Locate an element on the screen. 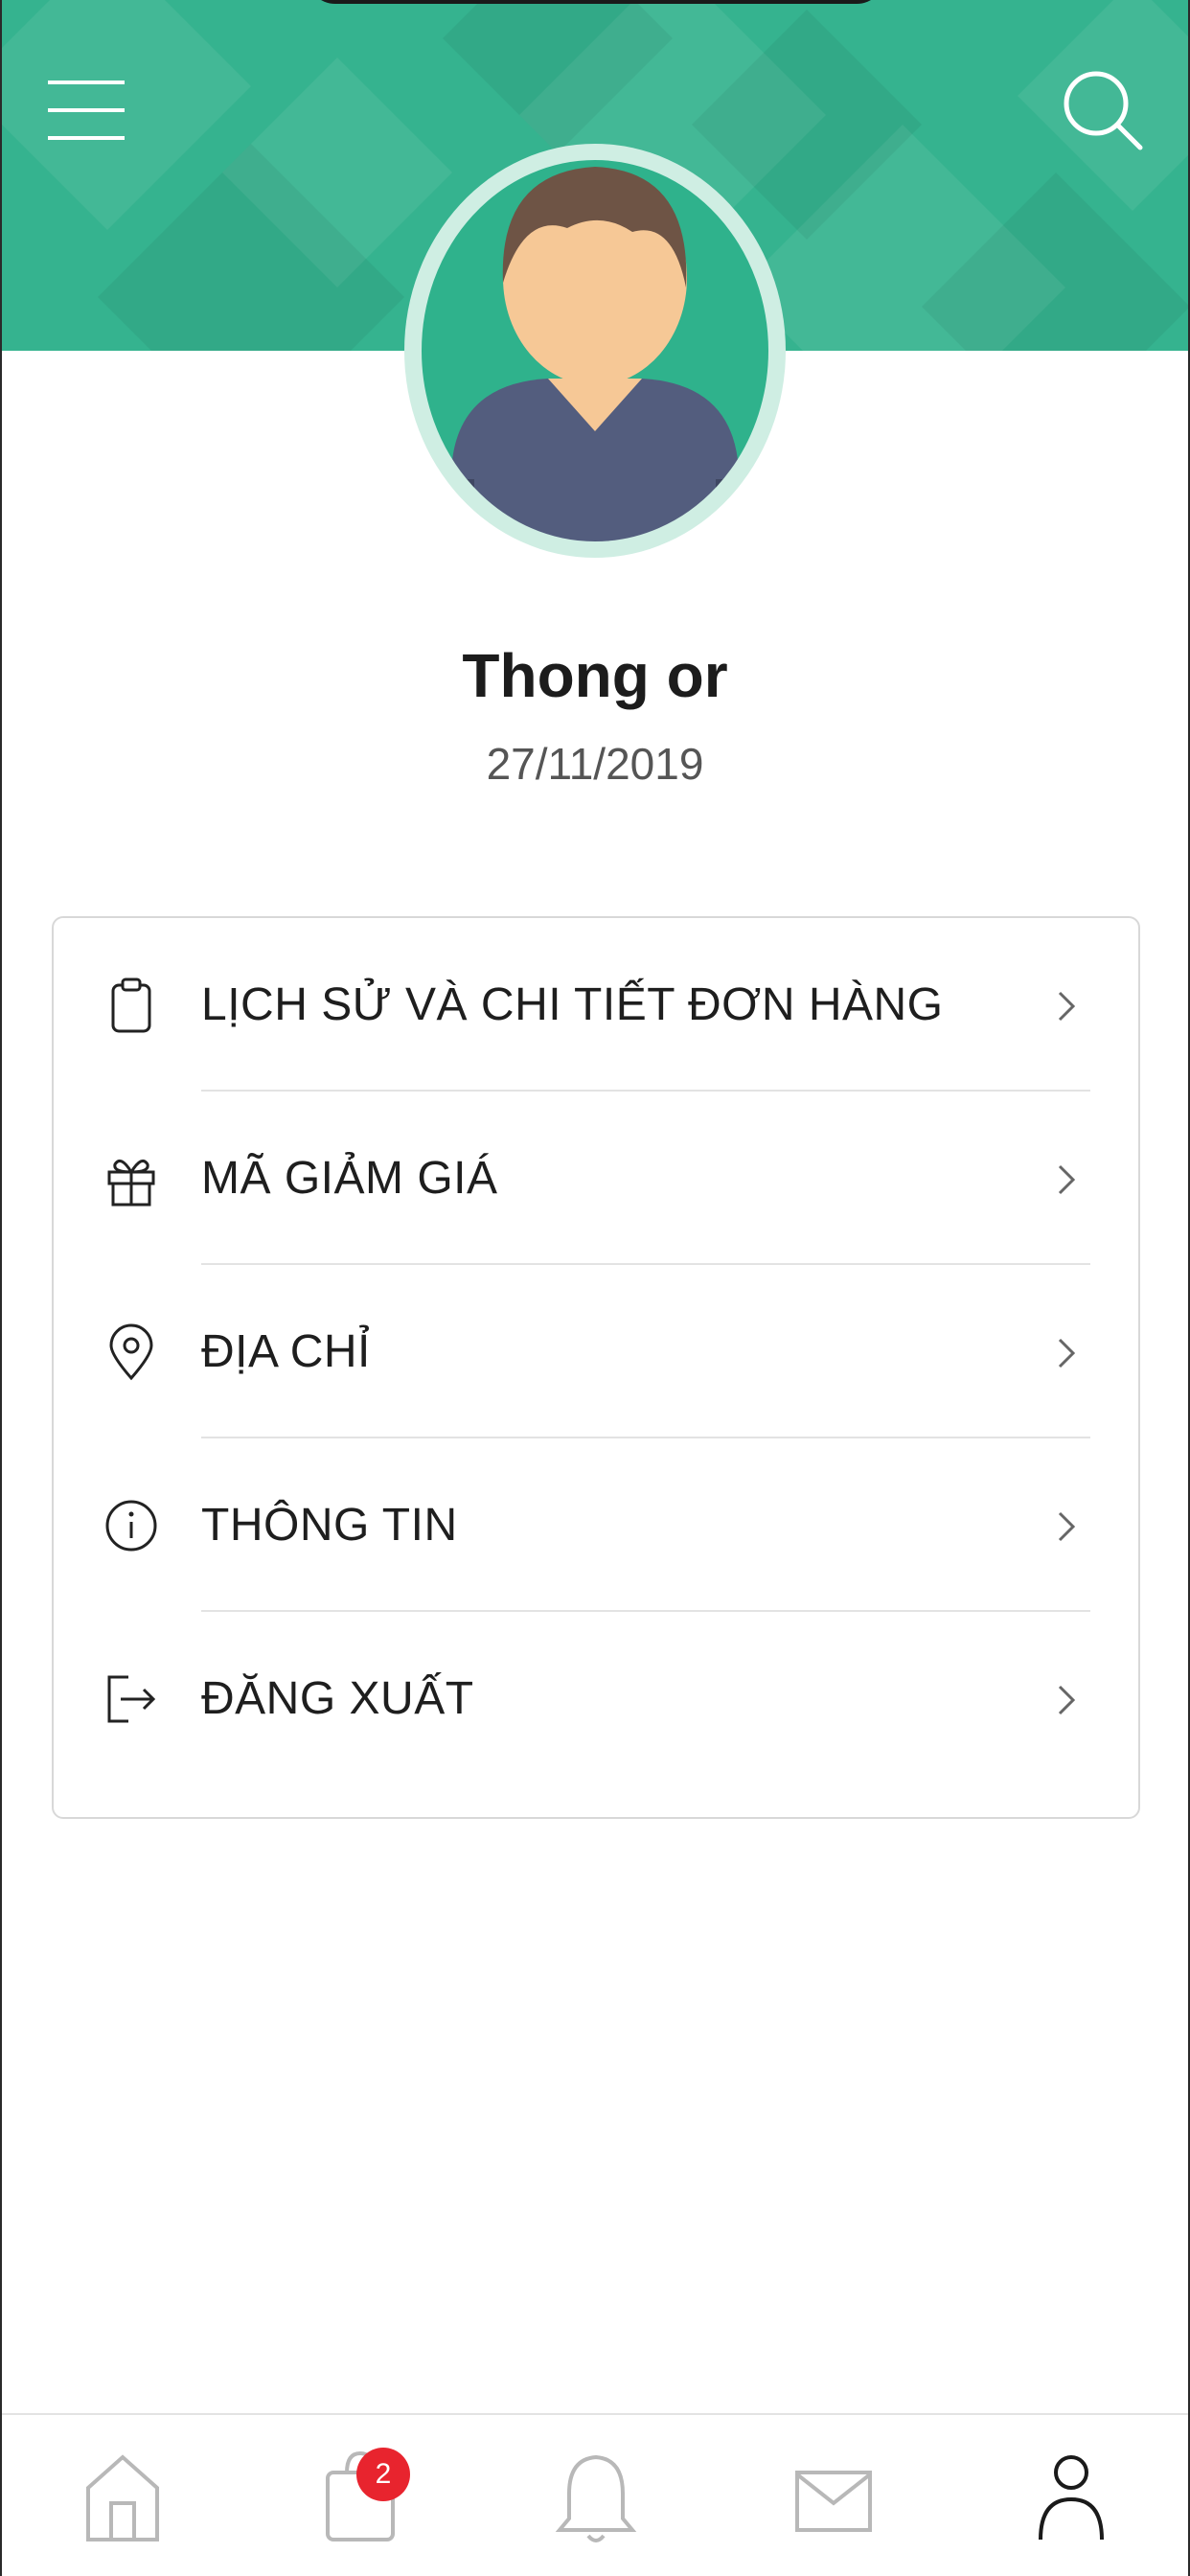 The image size is (1190, 2576). search-icon is located at coordinates (1103, 110).